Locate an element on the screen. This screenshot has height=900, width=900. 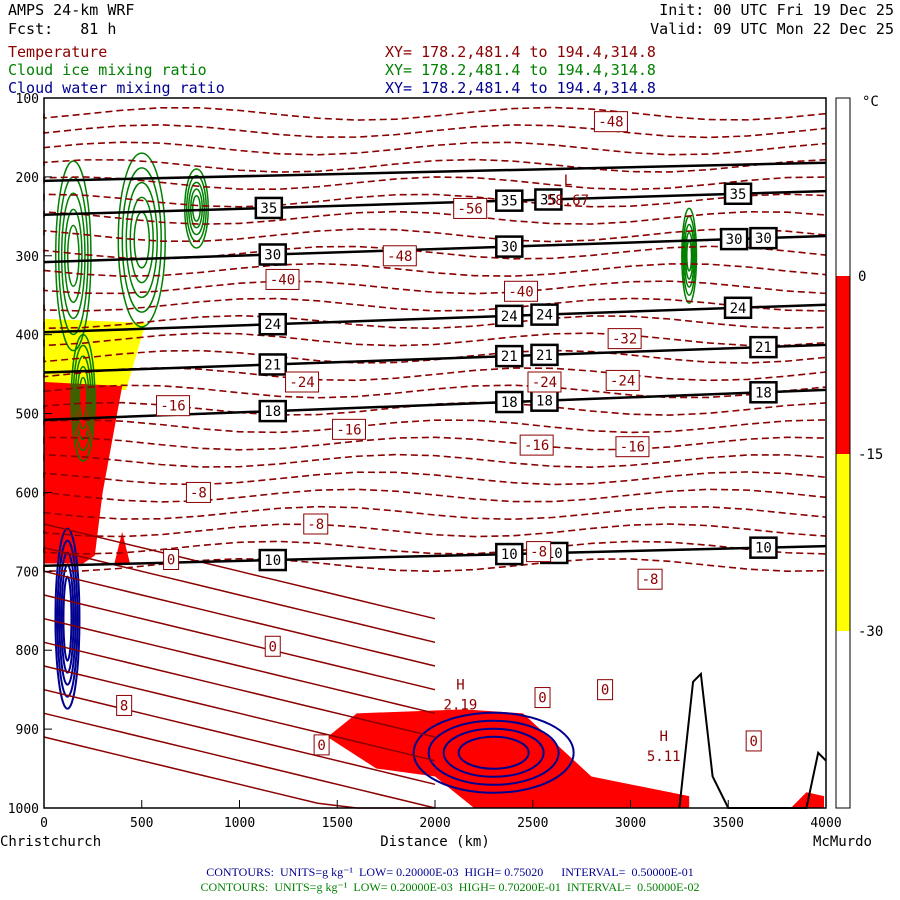
start-location-label: Christchurch is located at coordinates (50, 842).